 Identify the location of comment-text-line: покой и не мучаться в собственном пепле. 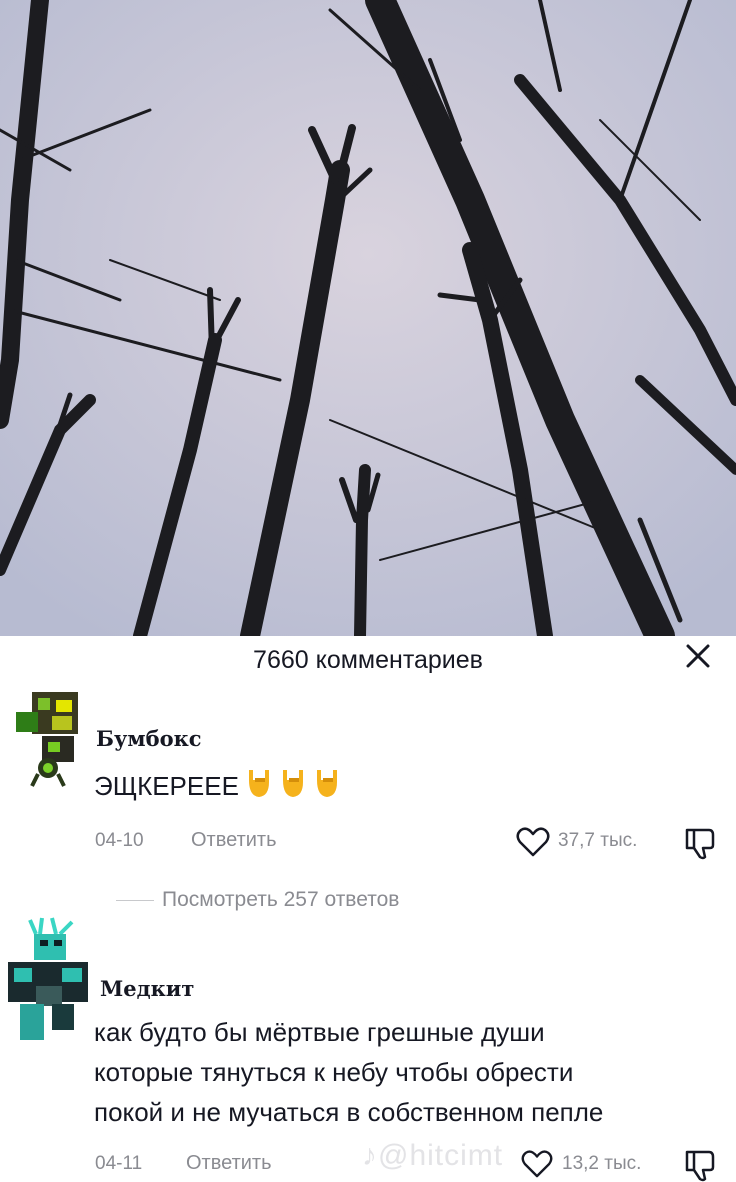
(349, 1112).